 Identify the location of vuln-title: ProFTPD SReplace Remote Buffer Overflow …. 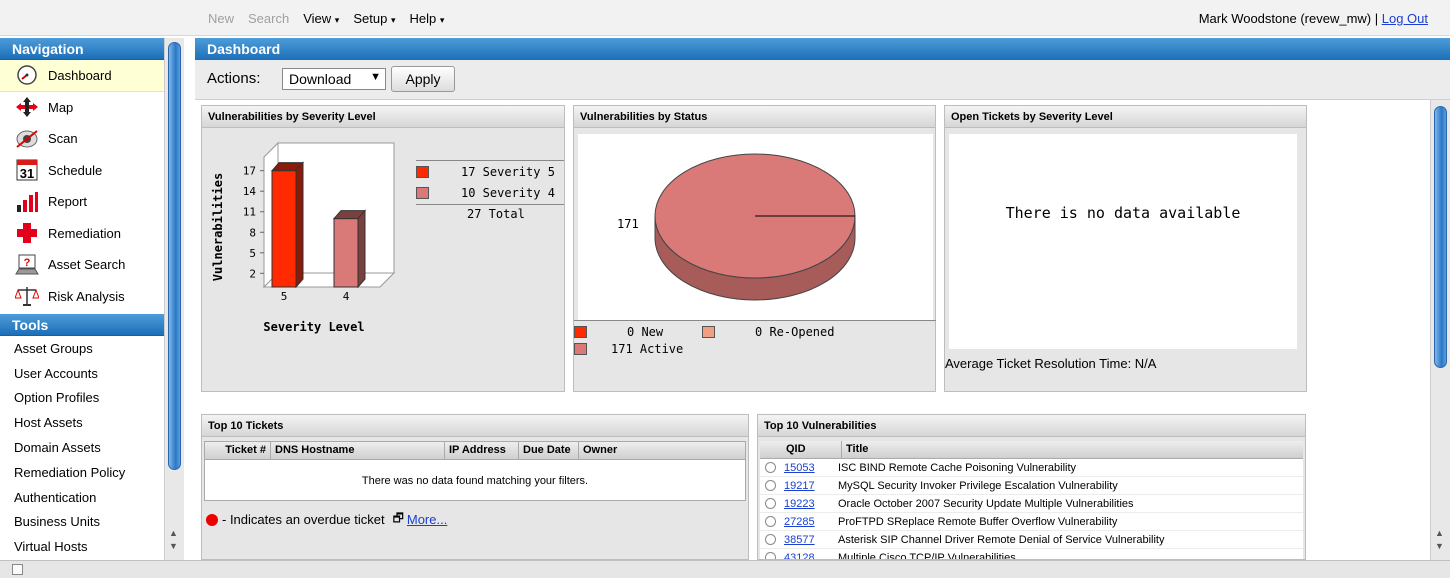
(978, 521).